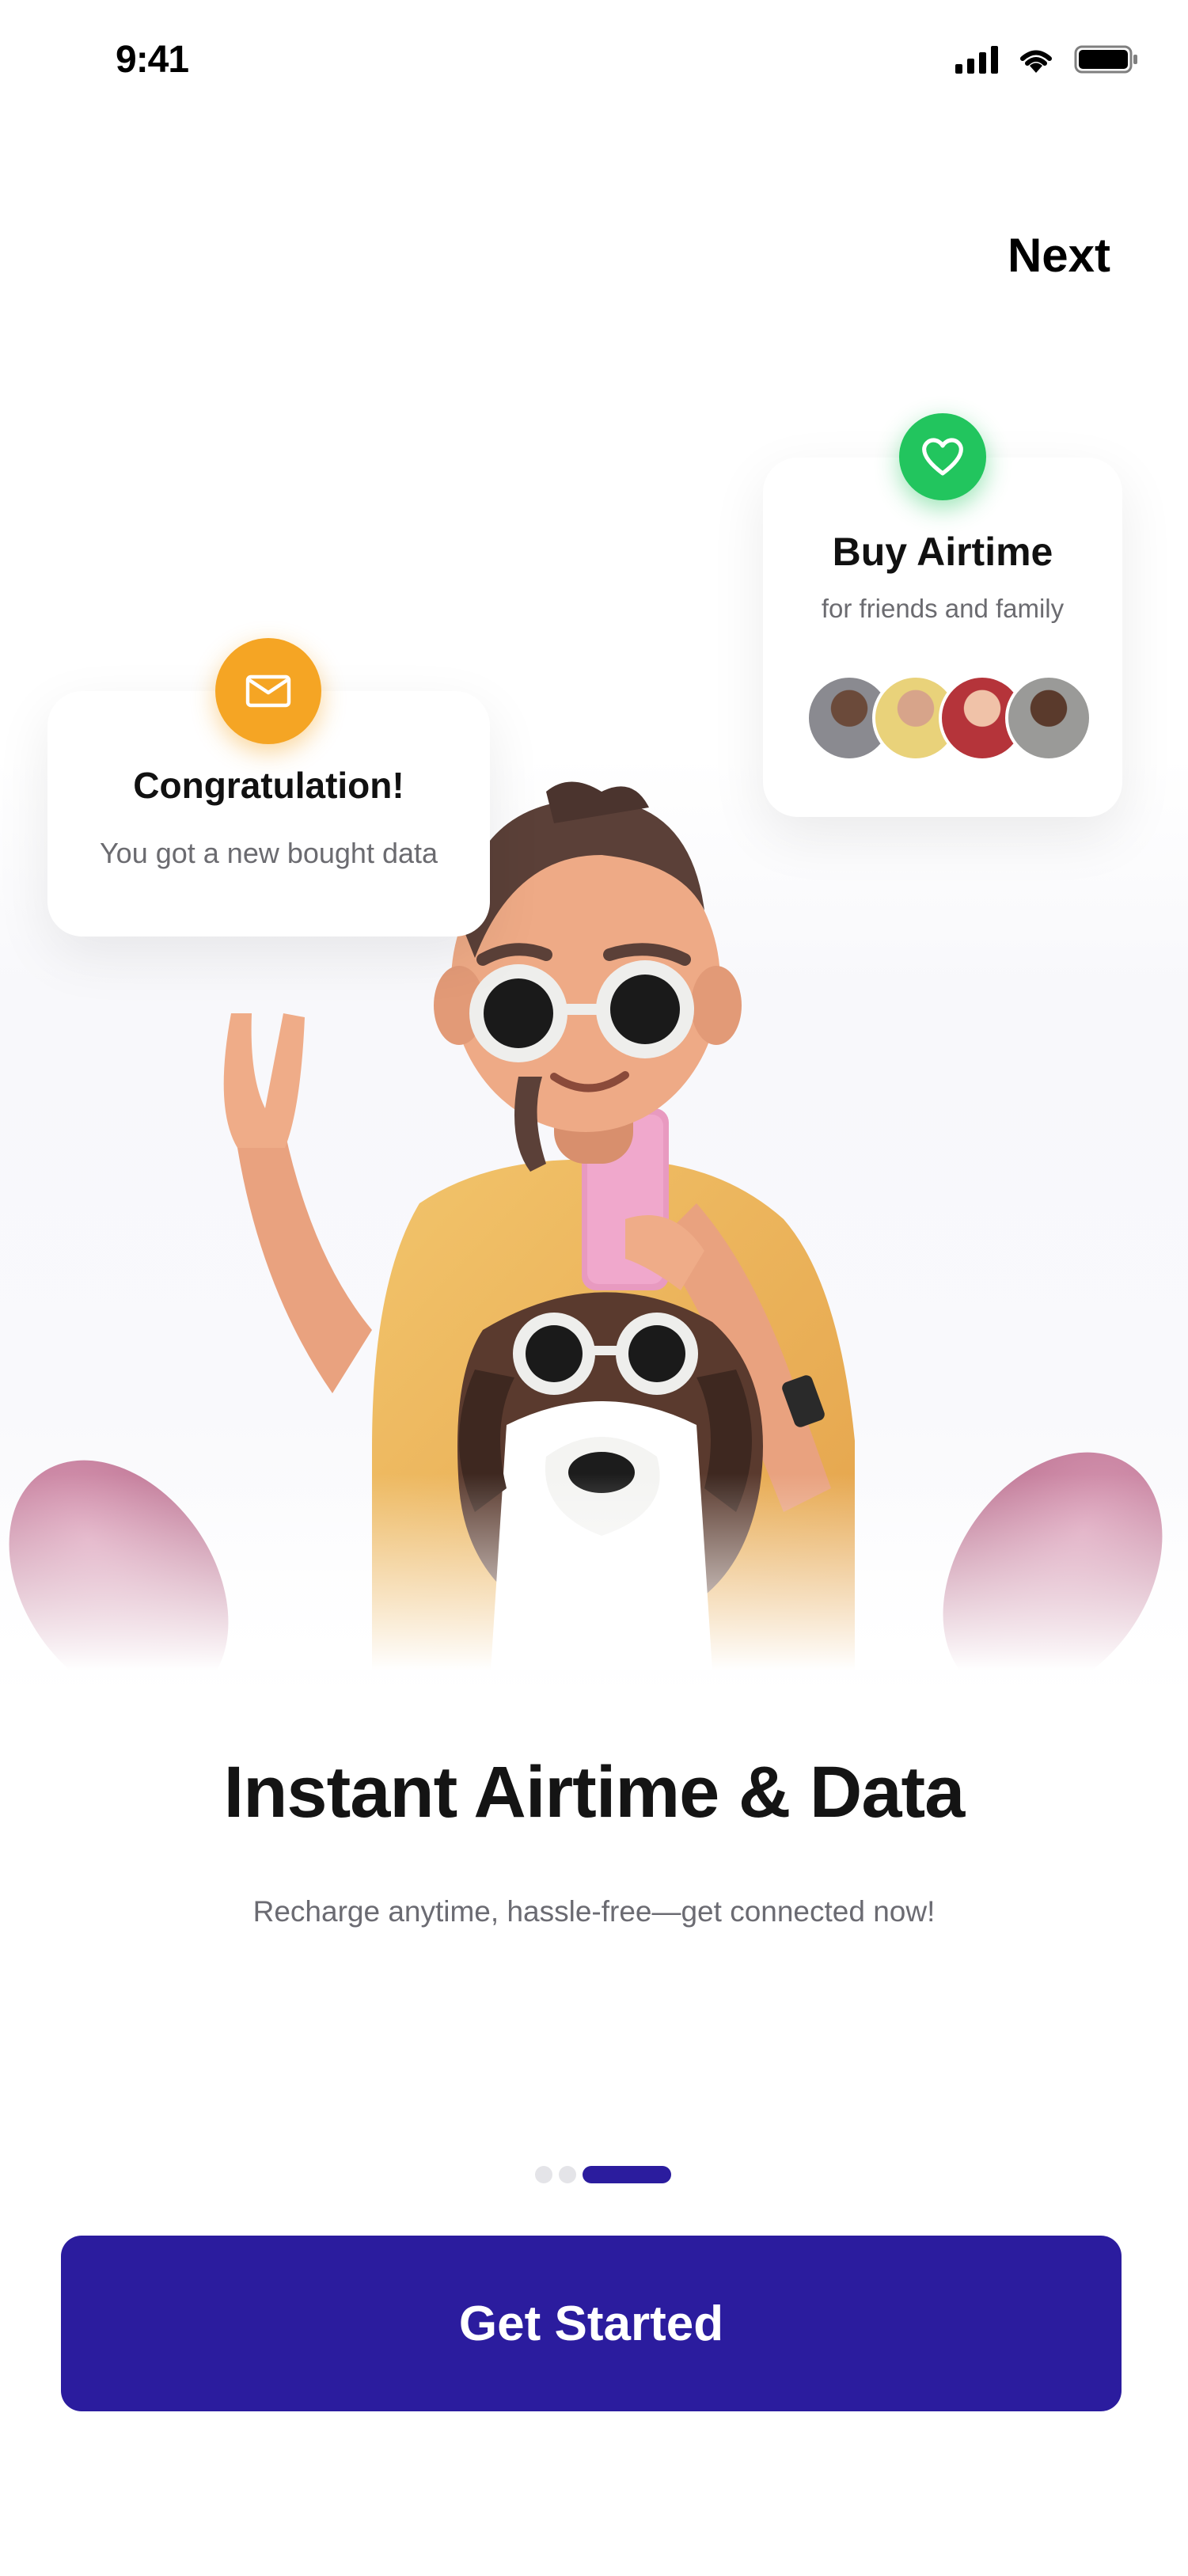  Describe the element at coordinates (594, 1793) in the screenshot. I see `page-title: Instant Airtime & Data` at that location.